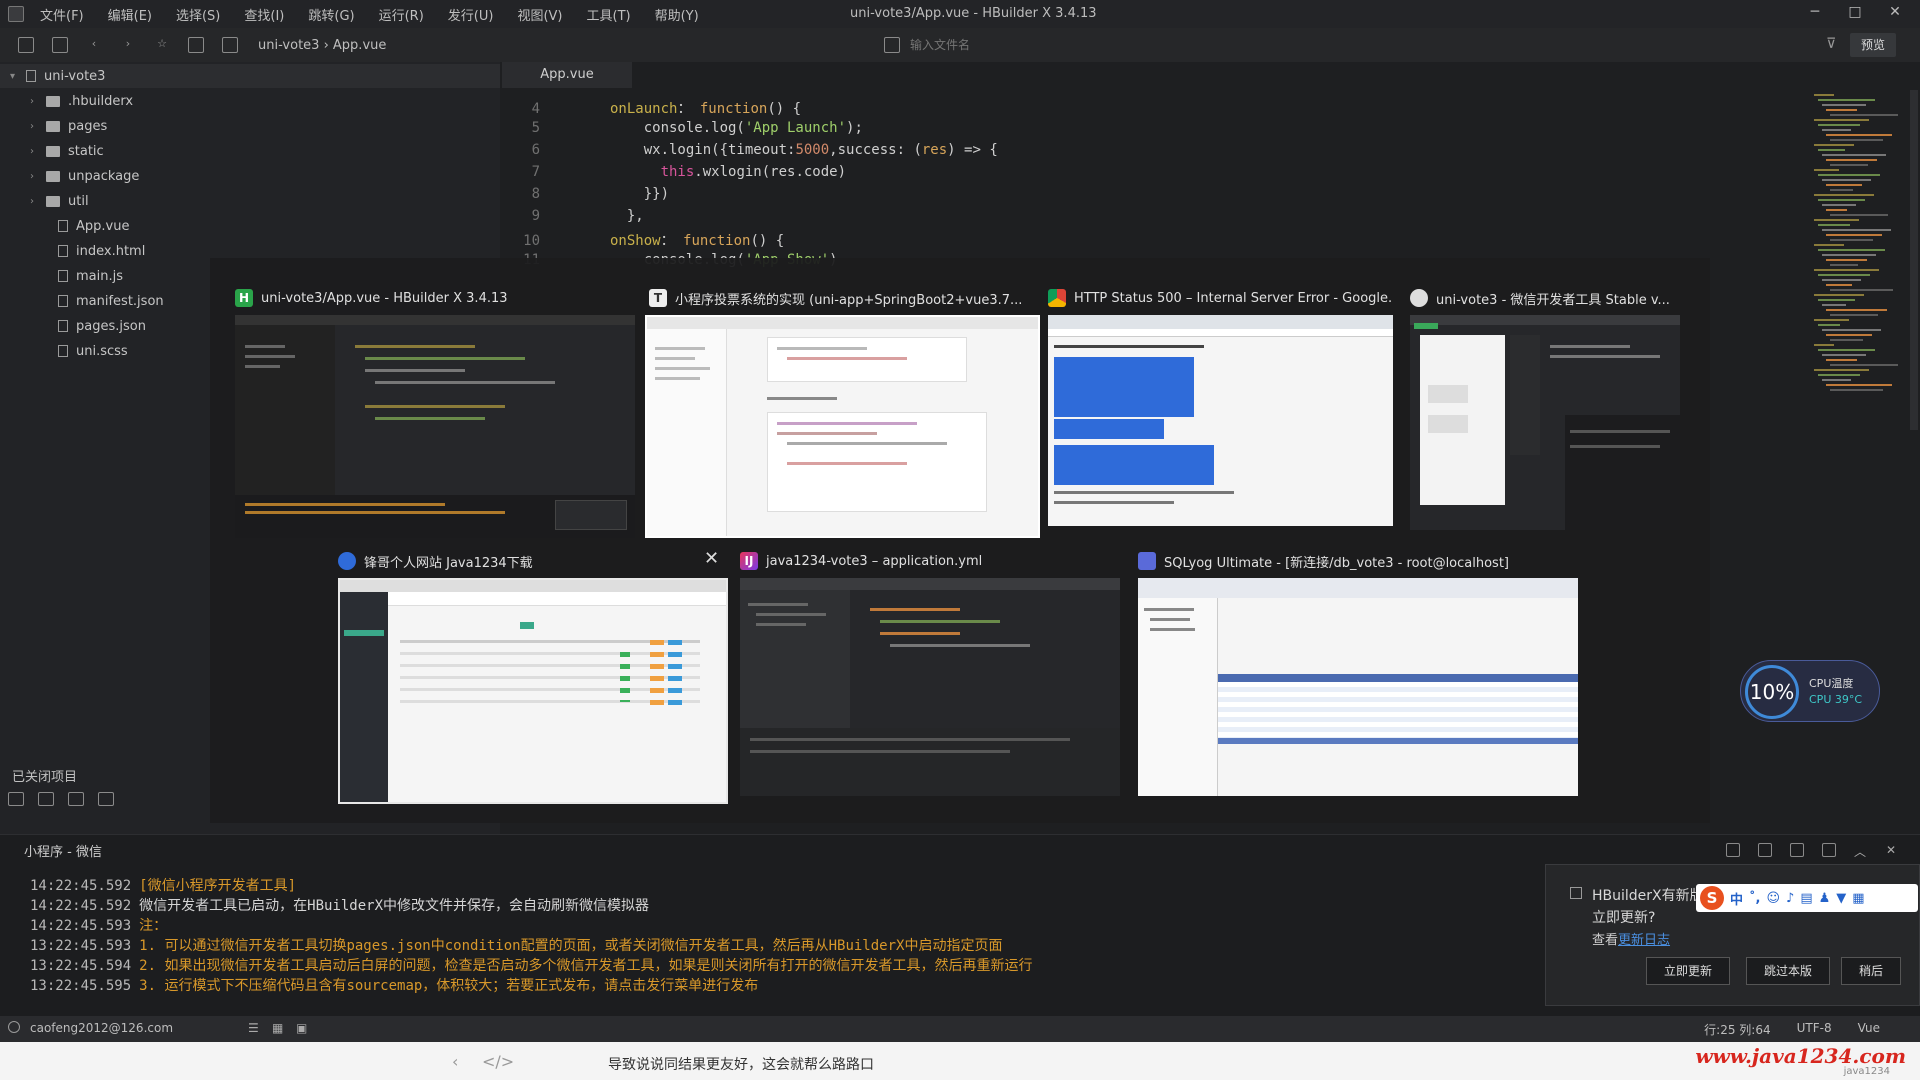 Image resolution: width=1920 pixels, height=1080 pixels. What do you see at coordinates (32, 101) in the screenshot?
I see `chevron-right-icon: ›` at bounding box center [32, 101].